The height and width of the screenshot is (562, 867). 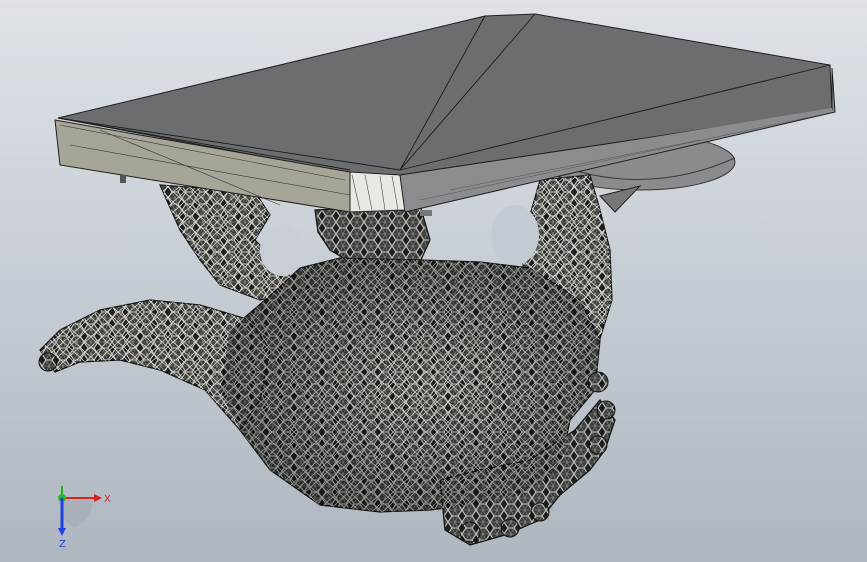 I want to click on orientation-triad: X Z, so click(x=75, y=513).